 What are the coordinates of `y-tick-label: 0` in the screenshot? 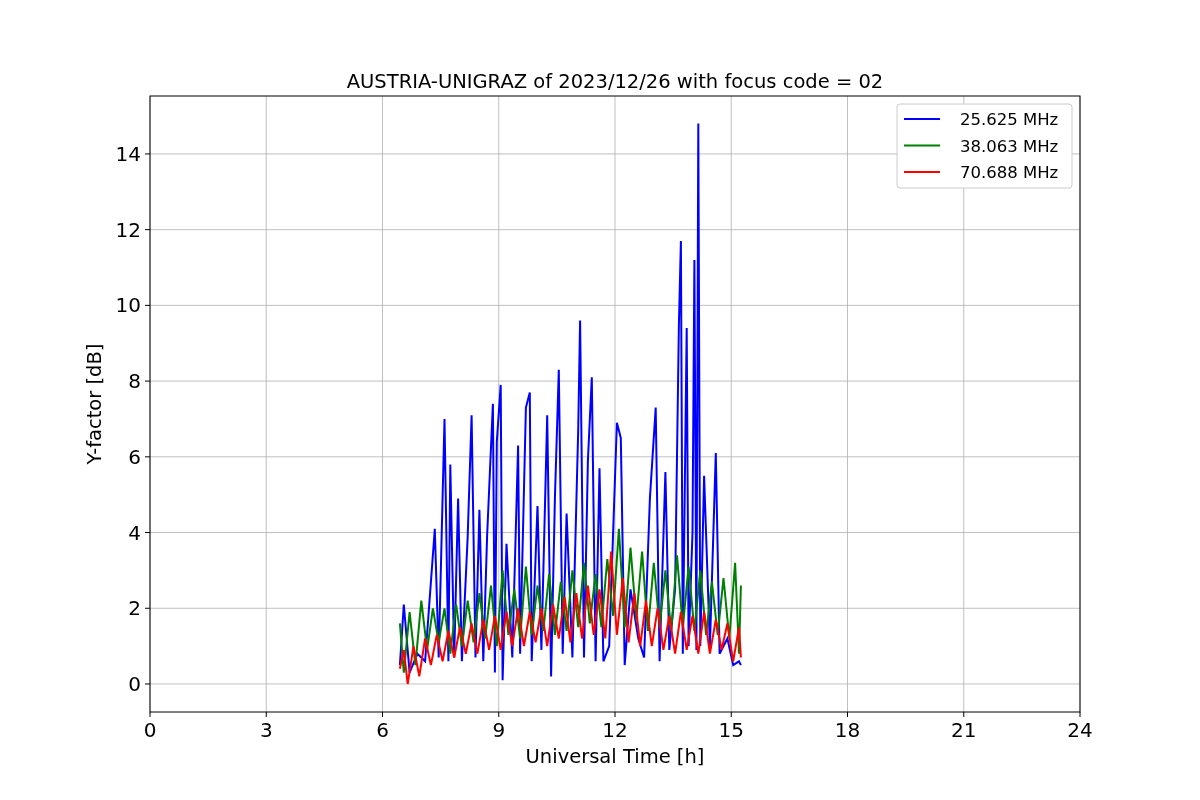 It's located at (134, 684).